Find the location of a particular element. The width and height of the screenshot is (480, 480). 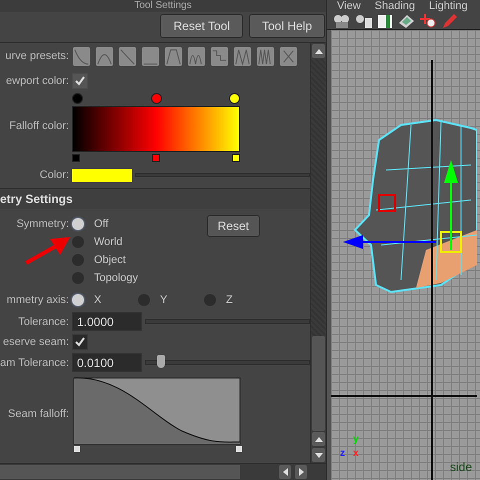

field-label: Tolerance: is located at coordinates (43, 321).